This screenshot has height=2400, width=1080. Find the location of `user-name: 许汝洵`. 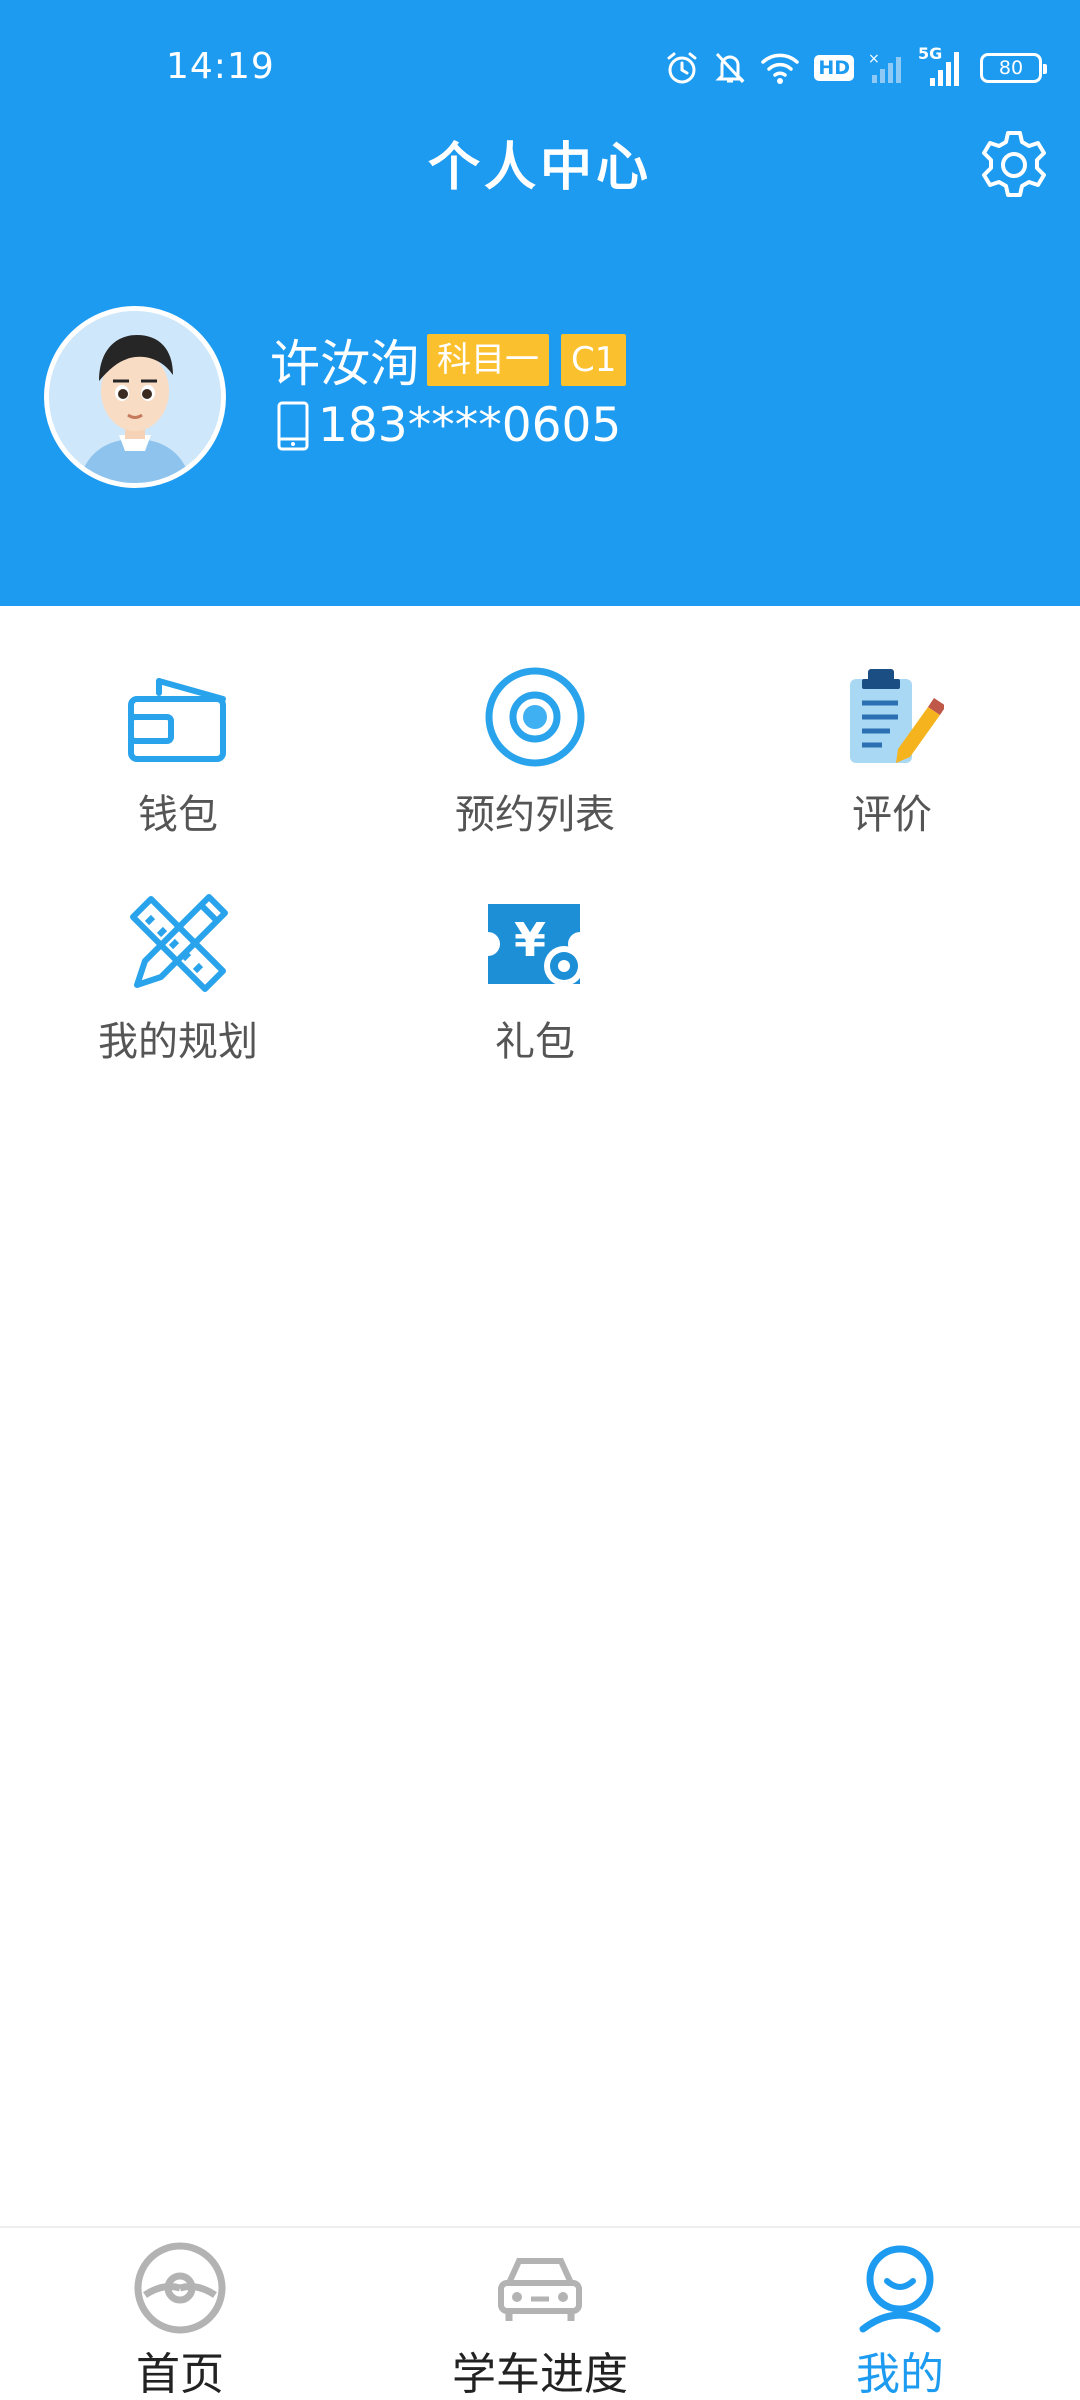

user-name: 许汝洵 is located at coordinates (345, 364).